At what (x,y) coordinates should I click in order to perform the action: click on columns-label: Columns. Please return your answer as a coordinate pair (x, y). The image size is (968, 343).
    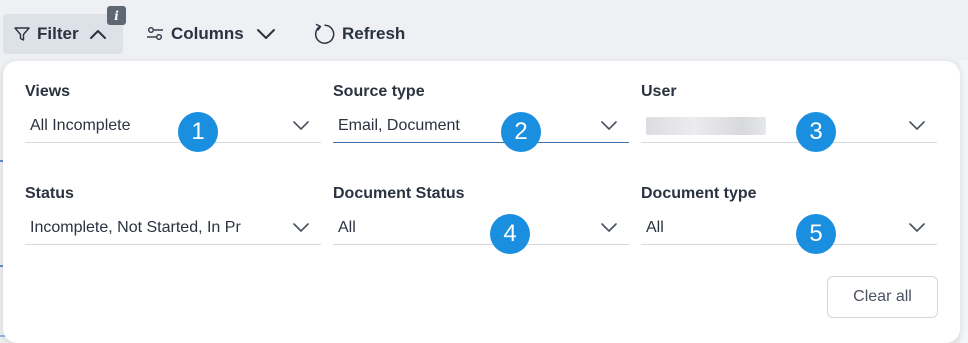
    Looking at the image, I should click on (207, 33).